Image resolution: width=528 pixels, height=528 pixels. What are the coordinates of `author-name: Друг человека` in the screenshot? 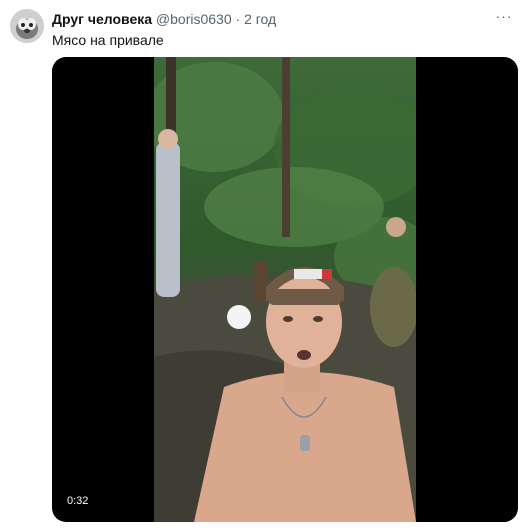 It's located at (102, 19).